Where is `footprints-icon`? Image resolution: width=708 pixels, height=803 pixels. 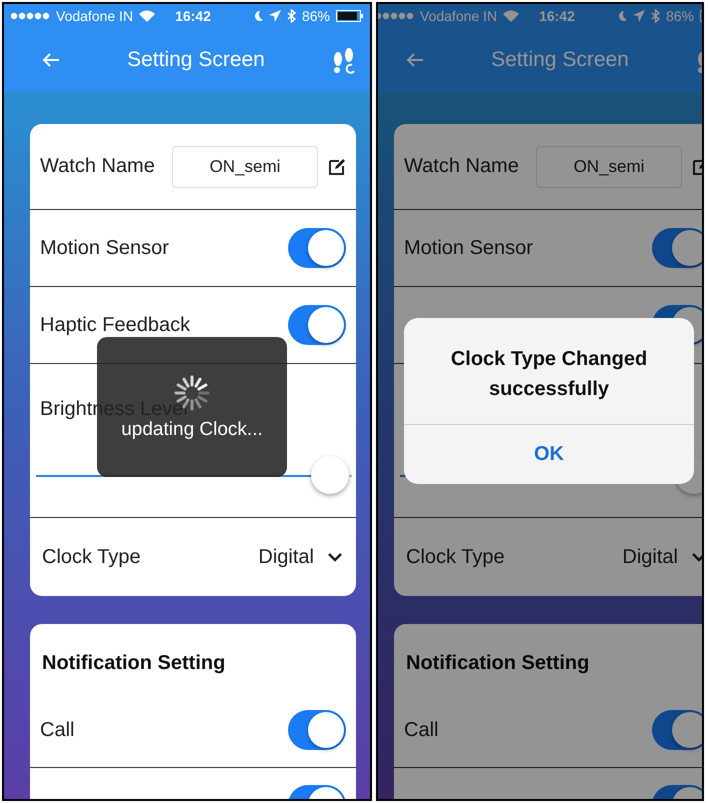
footprints-icon is located at coordinates (344, 60).